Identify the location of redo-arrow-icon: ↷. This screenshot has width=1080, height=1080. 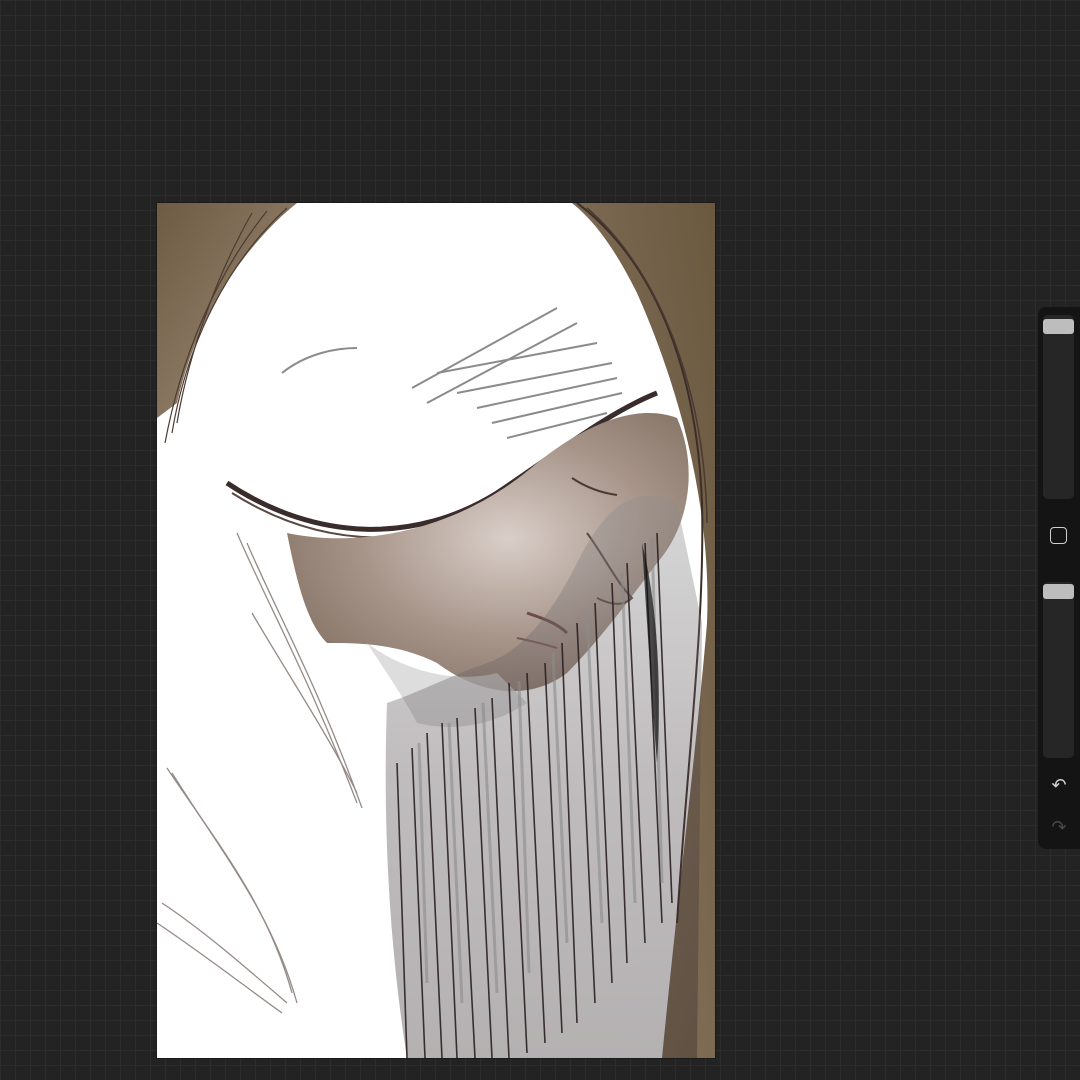
(1059, 828).